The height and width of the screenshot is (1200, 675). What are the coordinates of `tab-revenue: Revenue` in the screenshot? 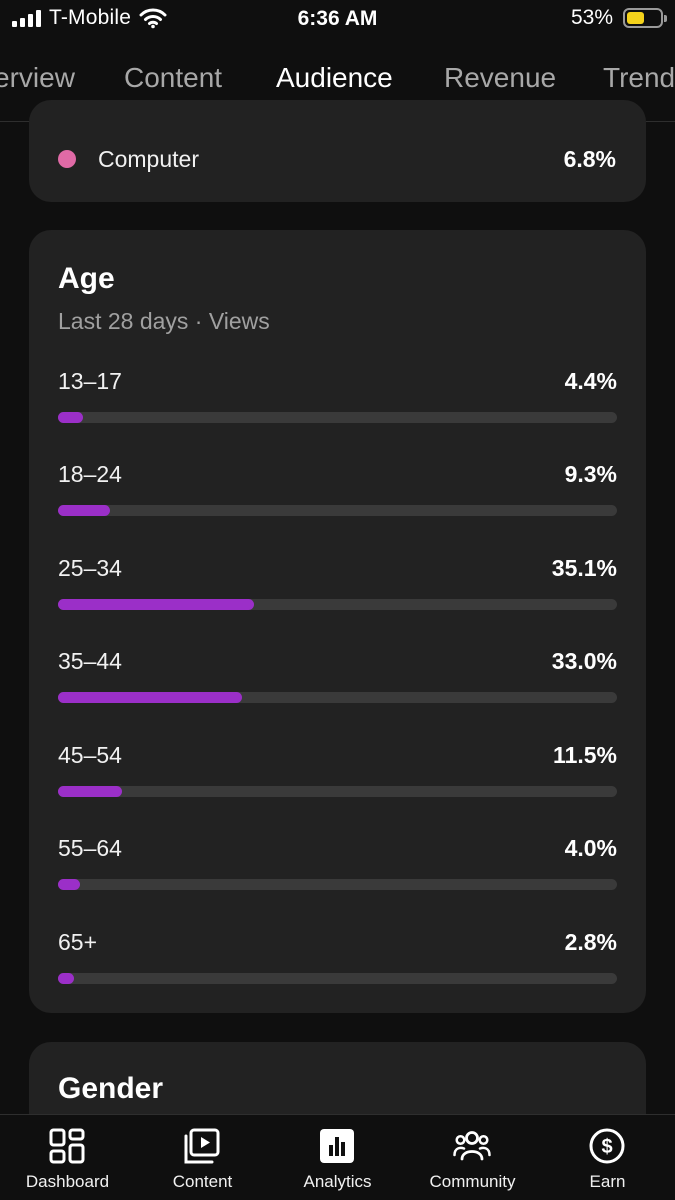 It's located at (500, 78).